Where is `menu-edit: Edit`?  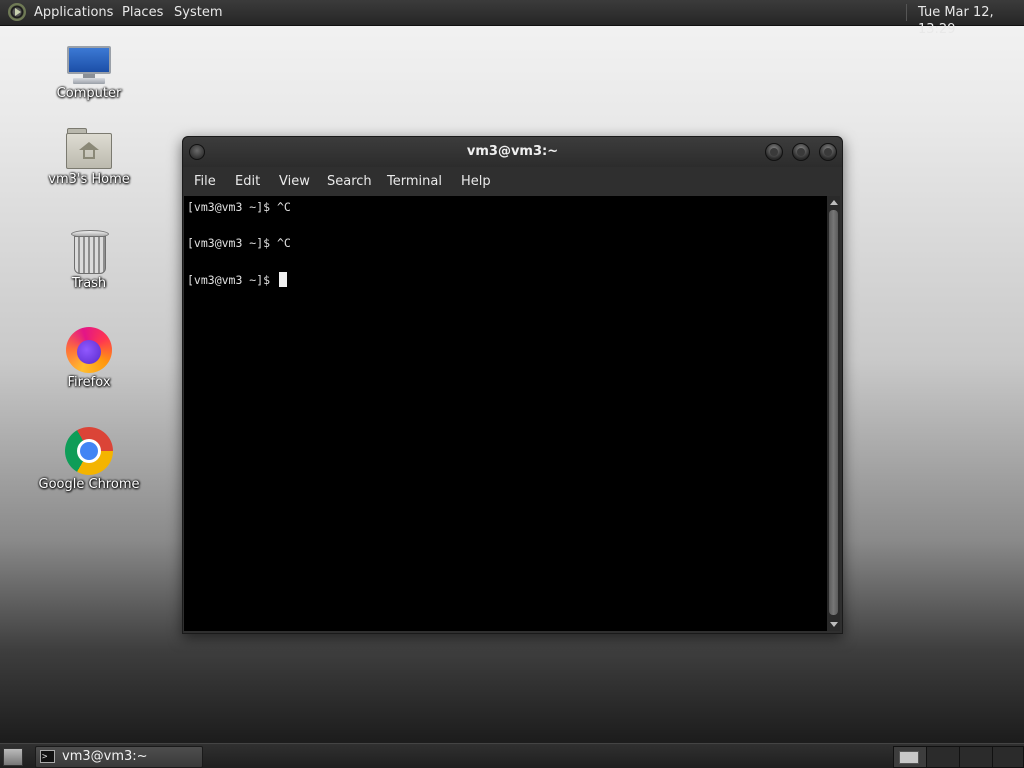
menu-edit: Edit is located at coordinates (247, 181).